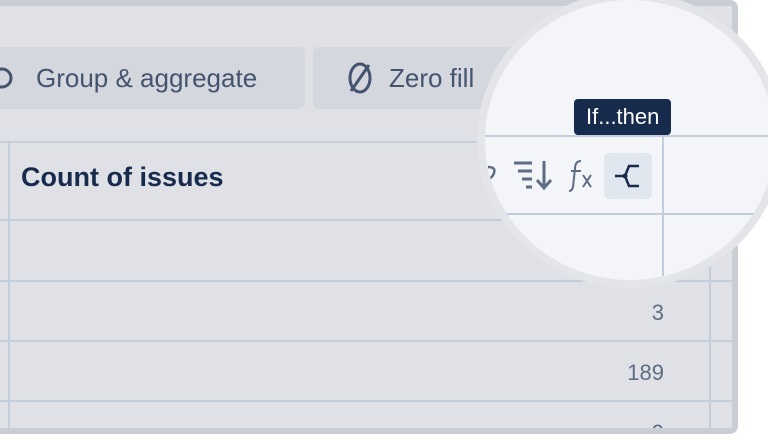 The image size is (768, 440). What do you see at coordinates (432, 77) in the screenshot?
I see `zero-fill-label: Zero fill` at bounding box center [432, 77].